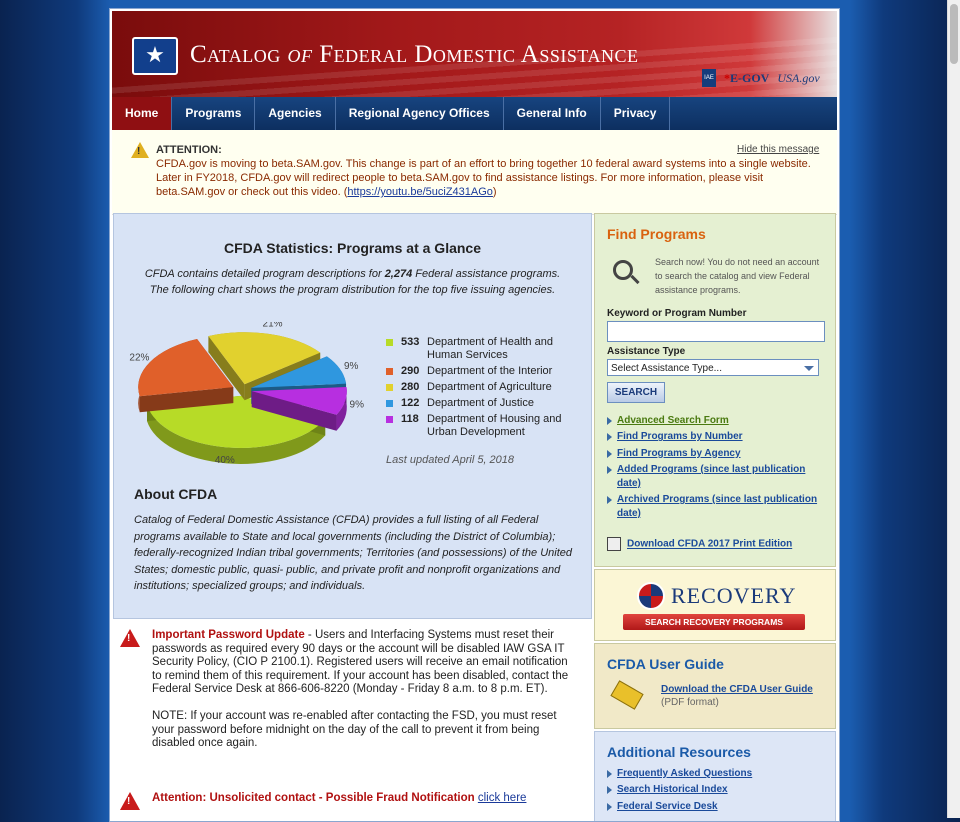  Describe the element at coordinates (798, 78) in the screenshot. I see `usagov-logo: USA.gov` at that location.